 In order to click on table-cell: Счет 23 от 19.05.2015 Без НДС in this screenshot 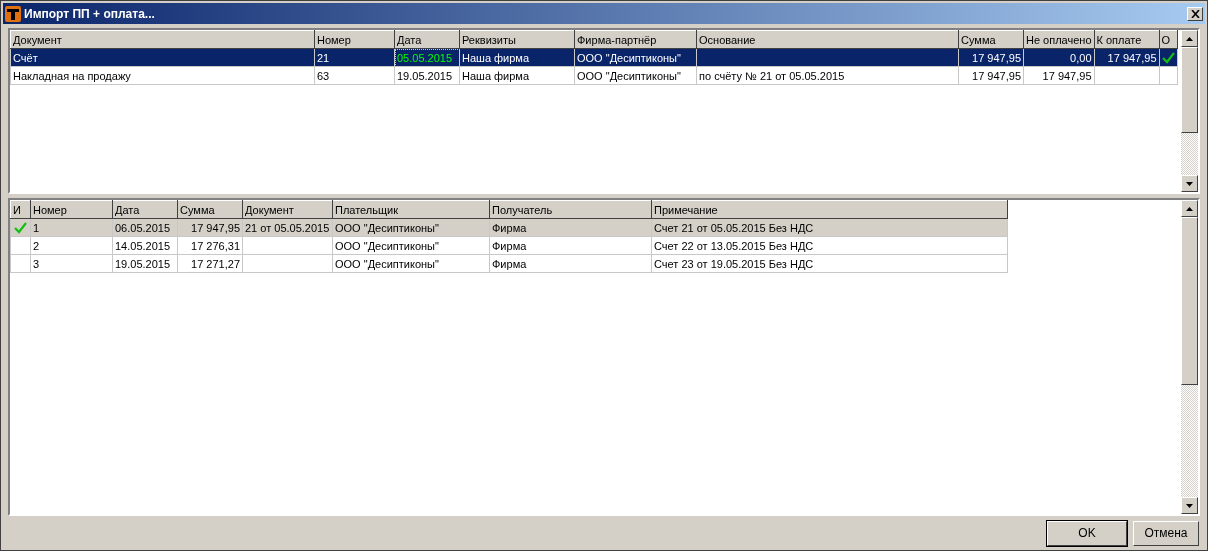, I will do `click(734, 263)`.